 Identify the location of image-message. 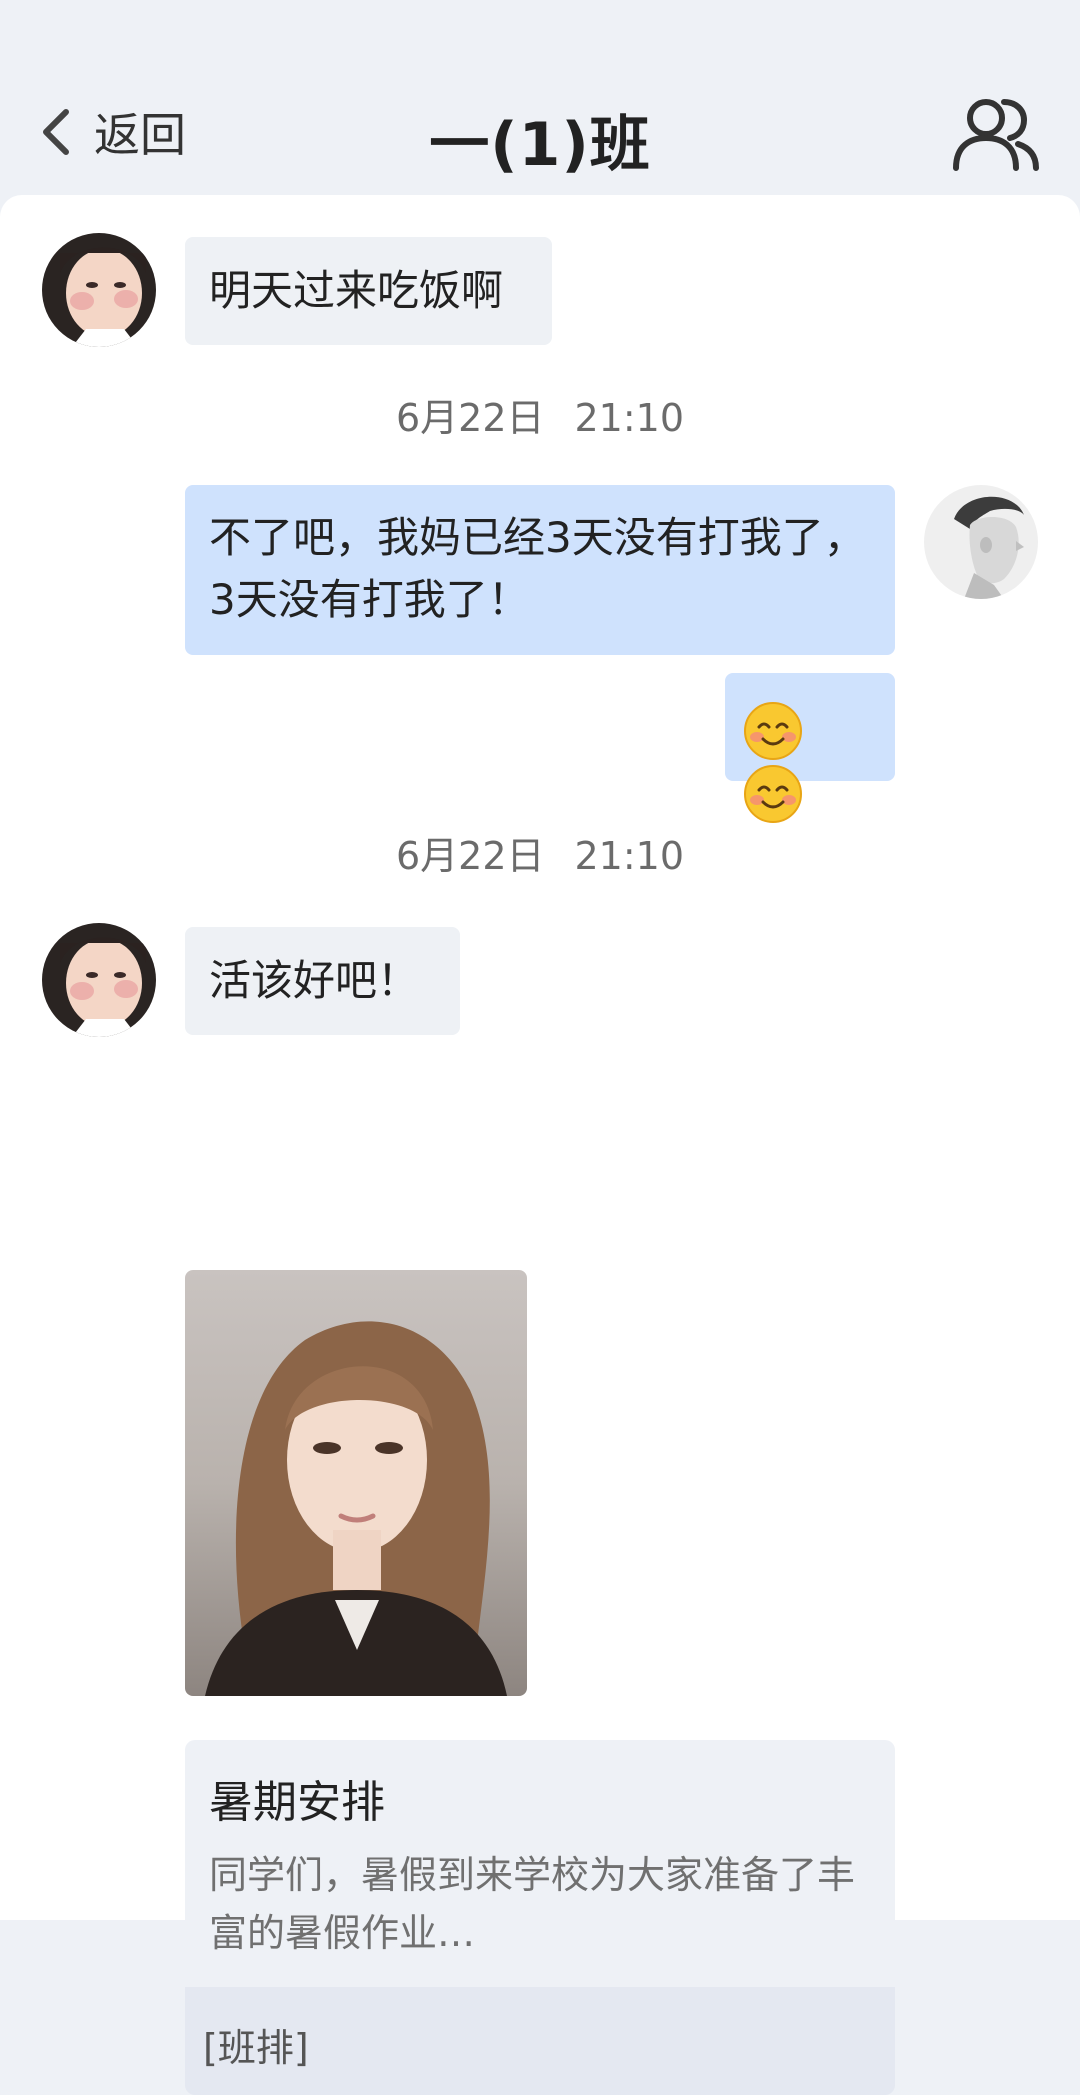
(356, 1483).